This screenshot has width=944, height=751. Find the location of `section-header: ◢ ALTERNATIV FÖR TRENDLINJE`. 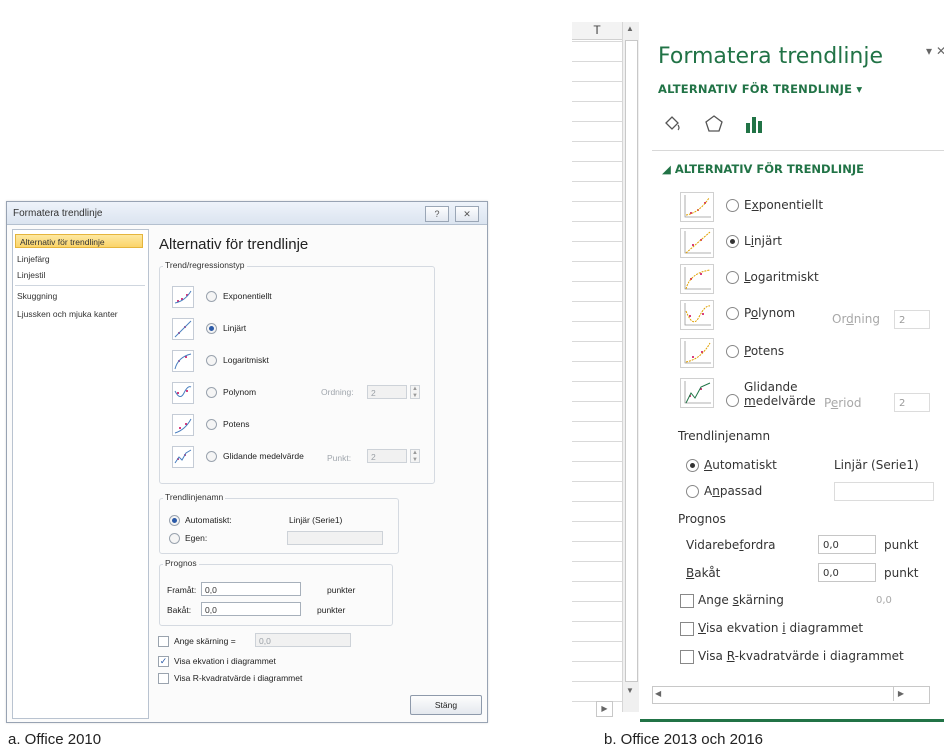

section-header: ◢ ALTERNATIV FÖR TRENDLINJE is located at coordinates (763, 169).